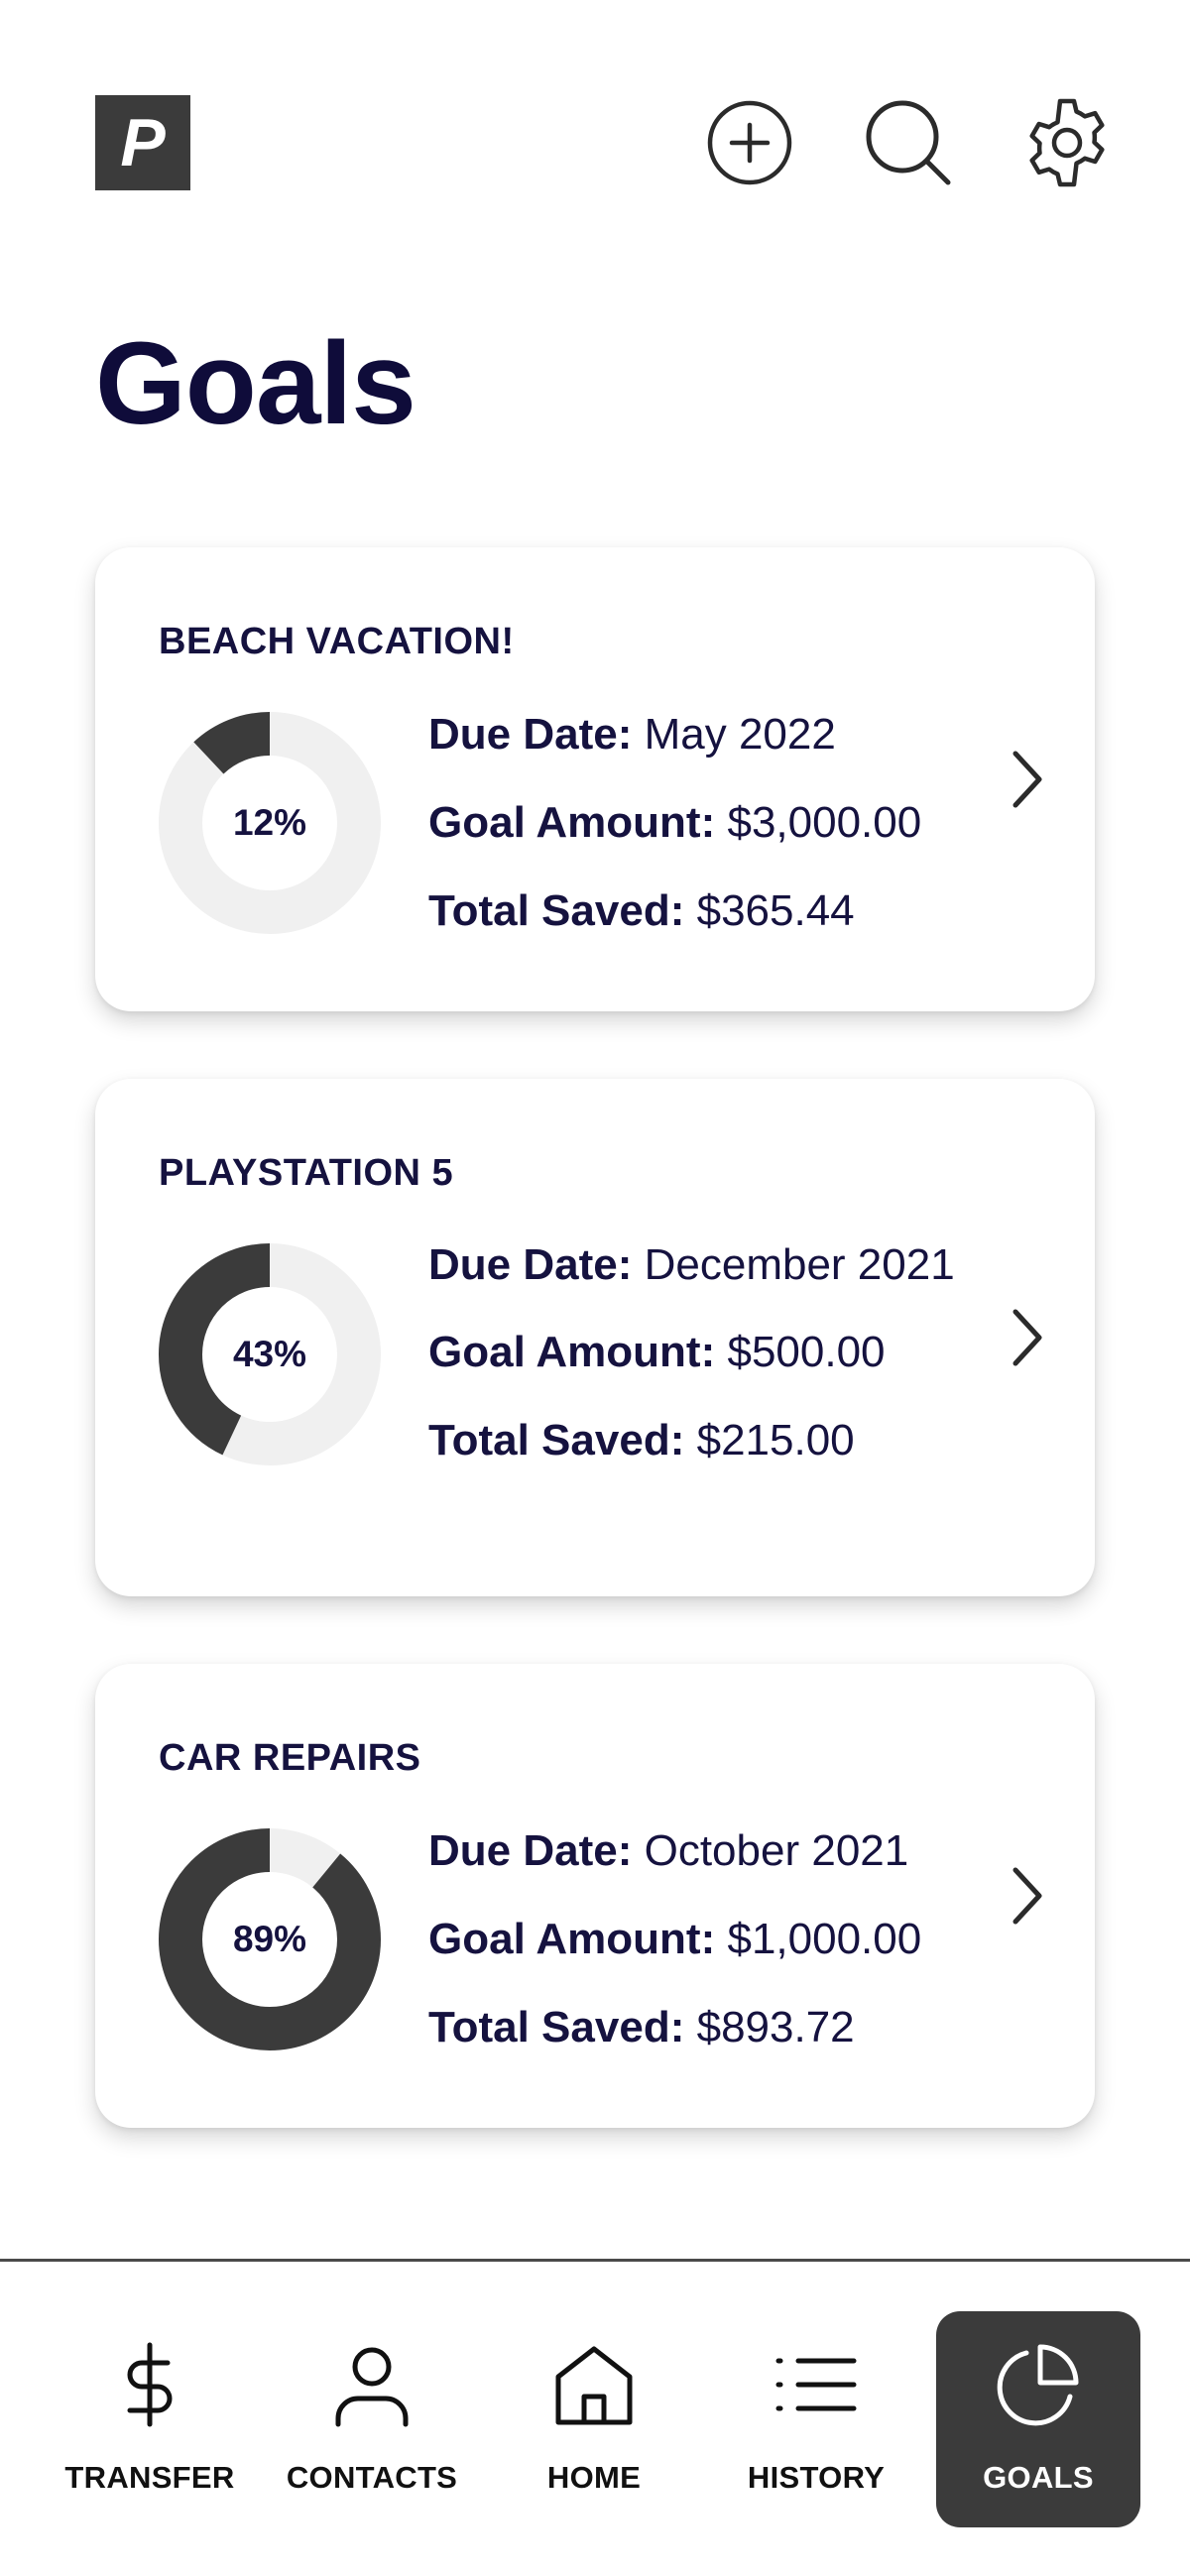 This screenshot has height=2576, width=1190. I want to click on due-date-row: Due Date: October 2021, so click(706, 1851).